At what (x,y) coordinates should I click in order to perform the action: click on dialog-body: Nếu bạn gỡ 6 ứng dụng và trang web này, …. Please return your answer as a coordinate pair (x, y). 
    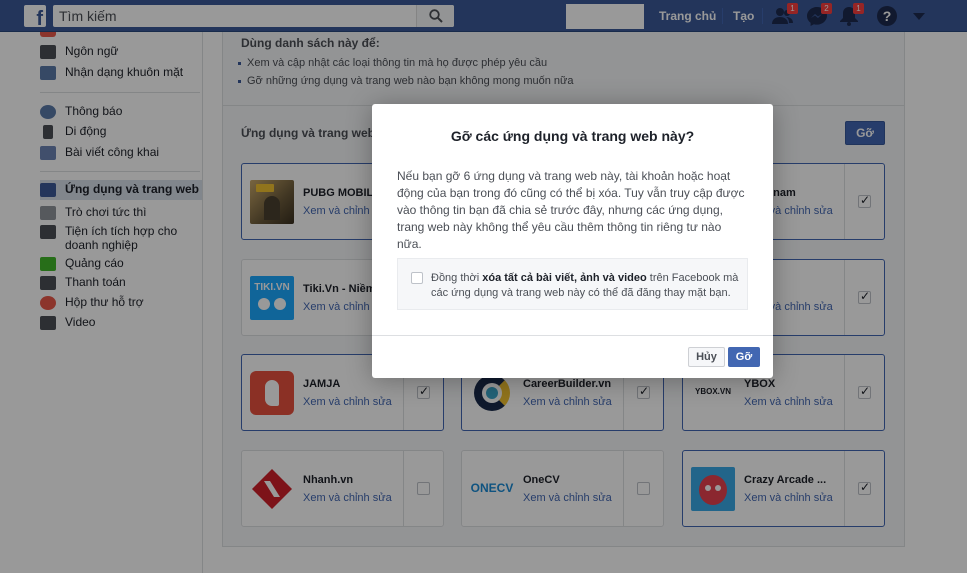
    Looking at the image, I should click on (571, 210).